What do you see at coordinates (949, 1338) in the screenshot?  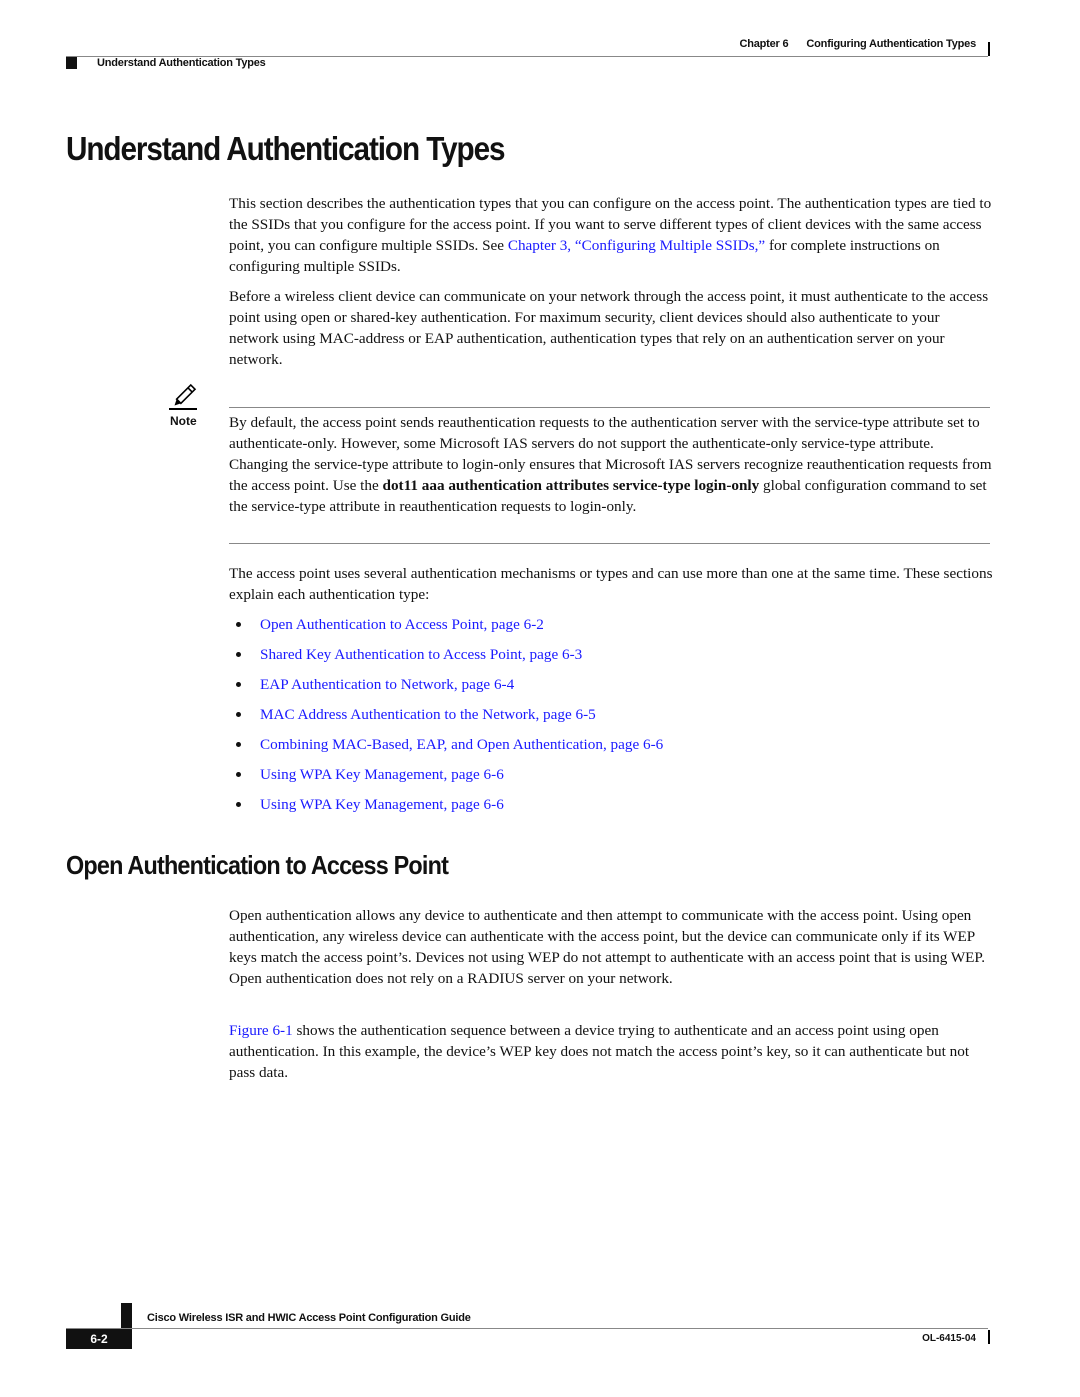 I see `doc-number: OL-6415-04` at bounding box center [949, 1338].